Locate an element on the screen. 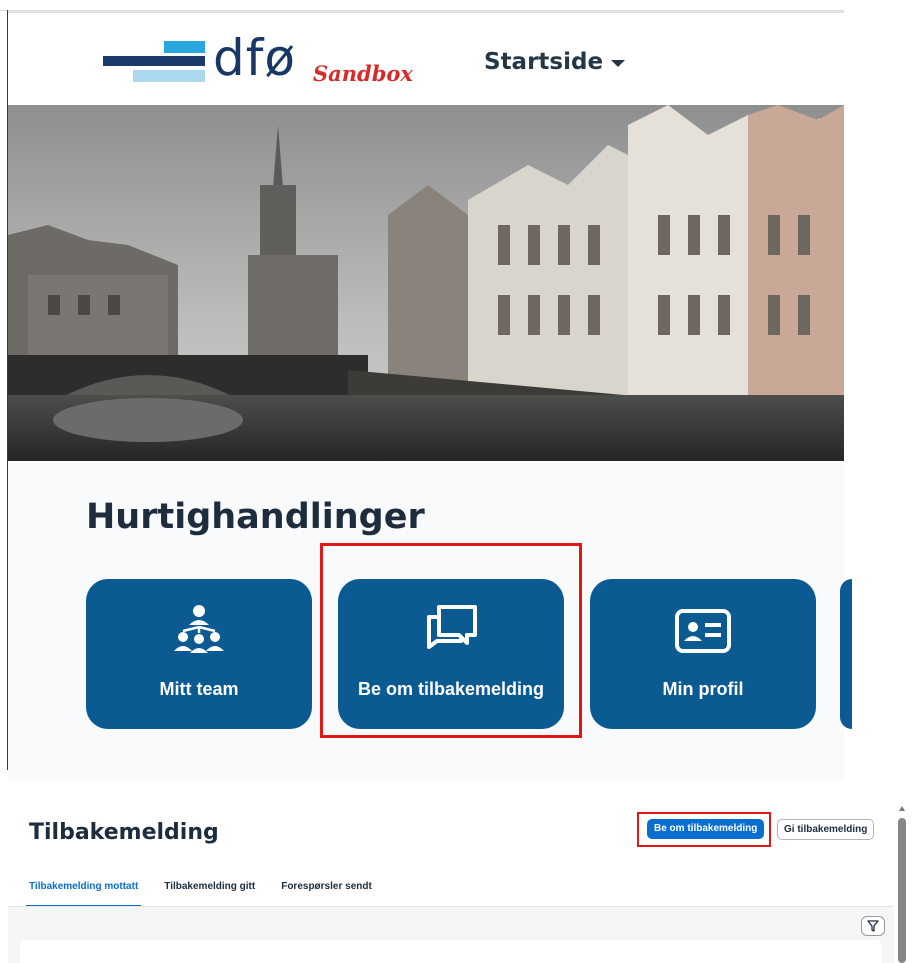 The height and width of the screenshot is (963, 924). startside-label: Startside is located at coordinates (544, 62).